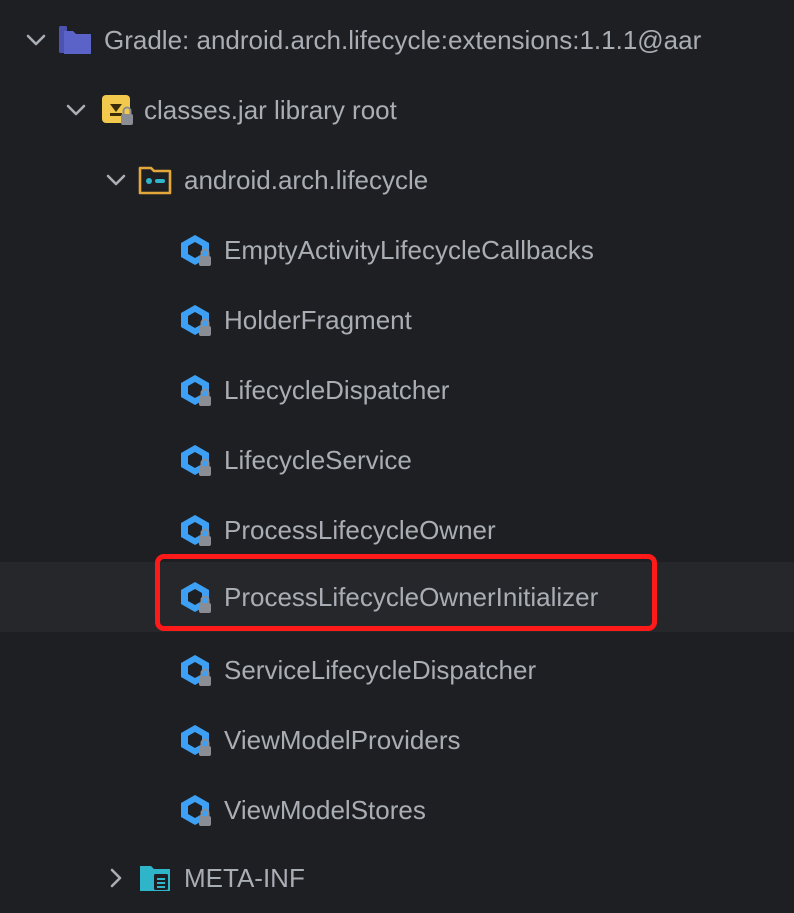  Describe the element at coordinates (397, 878) in the screenshot. I see `tree-node-meta-inf: META-INF` at that location.